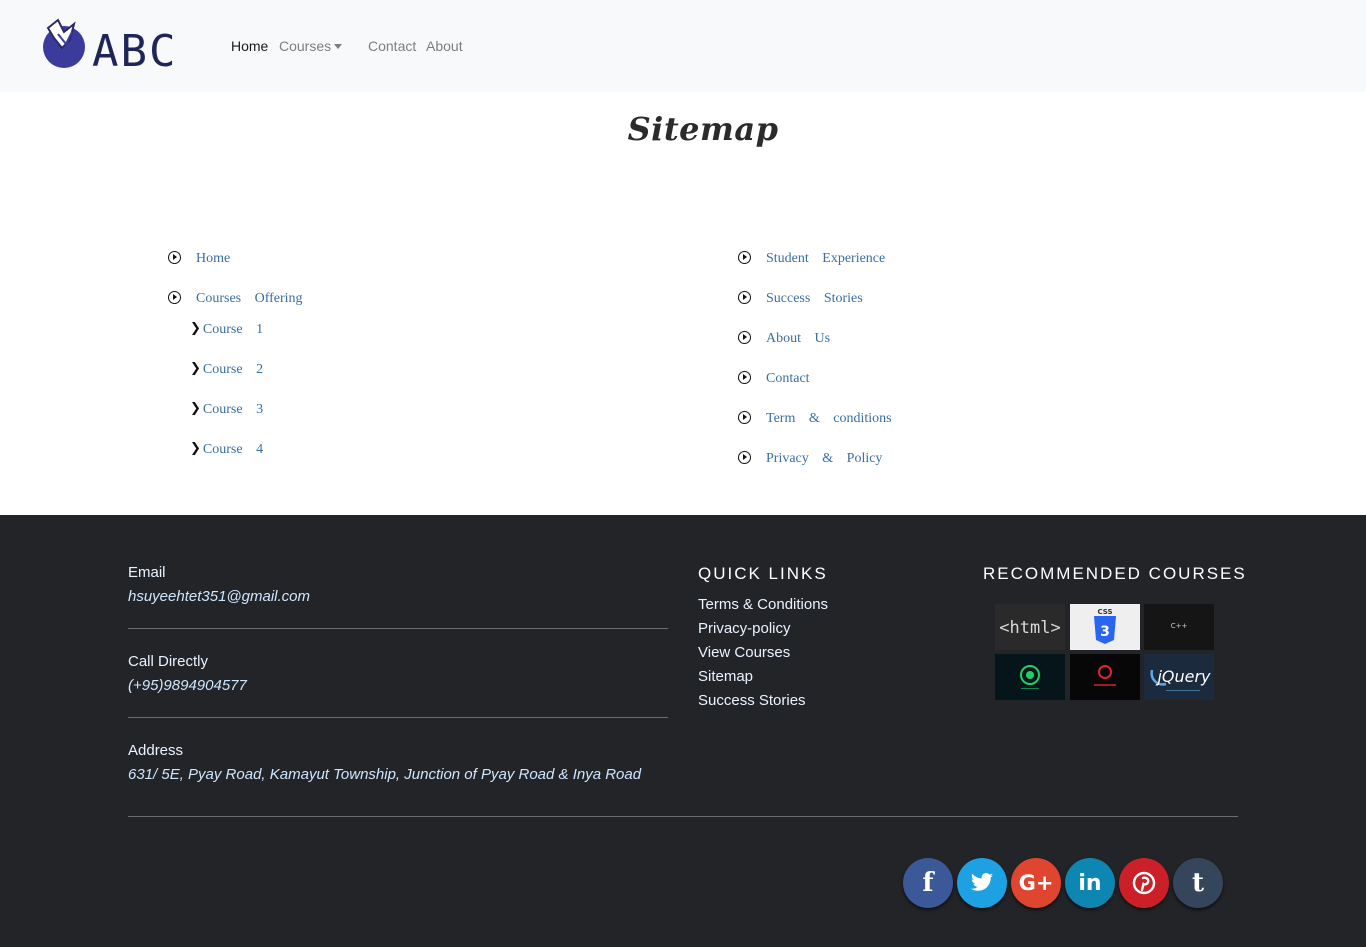 Image resolution: width=1366 pixels, height=947 pixels. Describe the element at coordinates (1104, 612) in the screenshot. I see `svg-text: CSS` at that location.